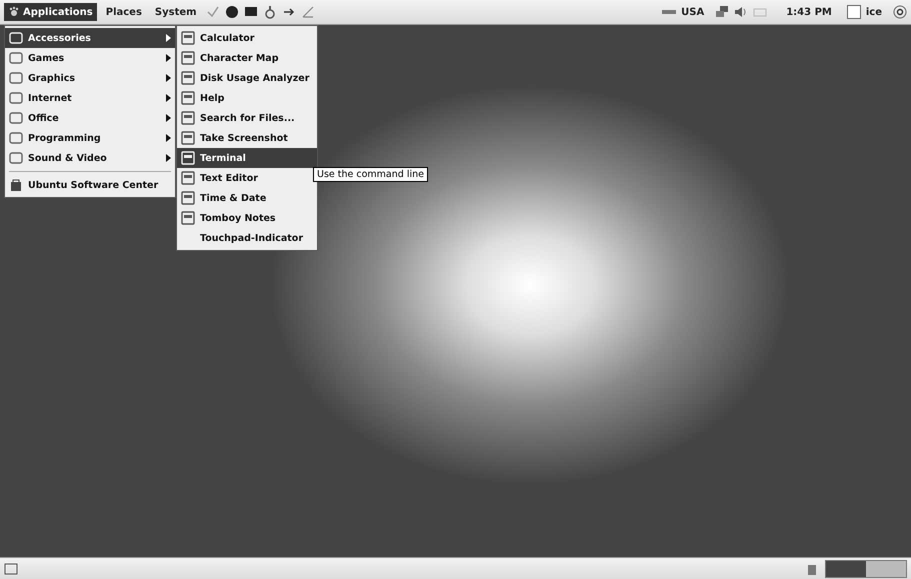 This screenshot has height=579, width=911. Describe the element at coordinates (247, 58) in the screenshot. I see `menu-item: Character Map` at that location.